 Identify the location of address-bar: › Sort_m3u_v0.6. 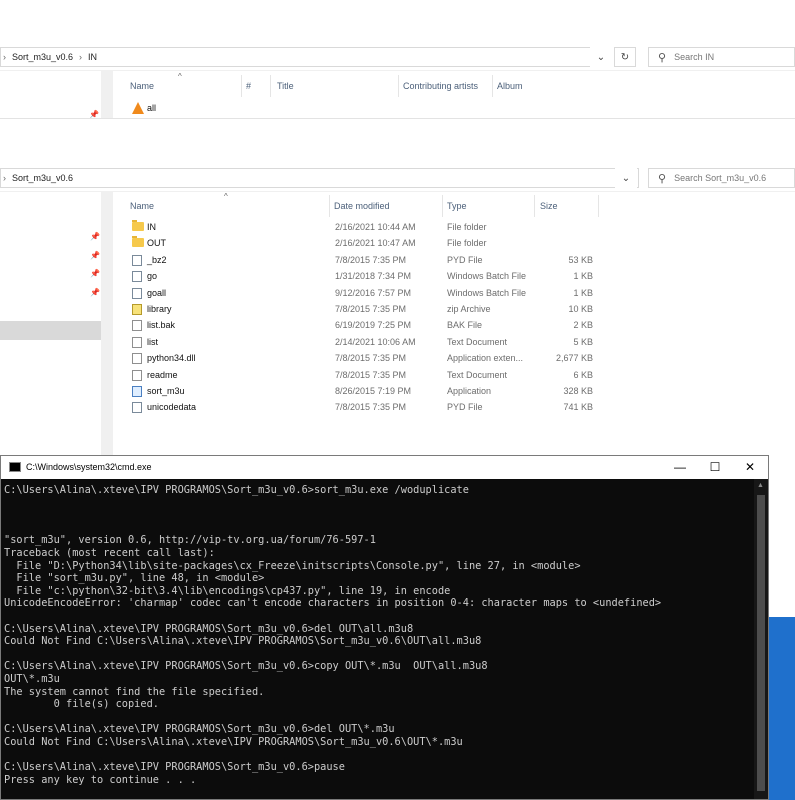
(319, 178).